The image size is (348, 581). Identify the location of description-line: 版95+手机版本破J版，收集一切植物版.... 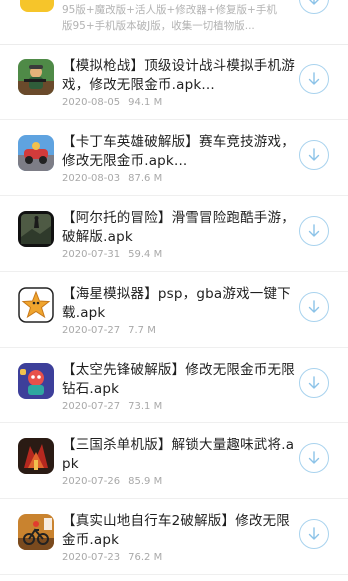
(158, 26).